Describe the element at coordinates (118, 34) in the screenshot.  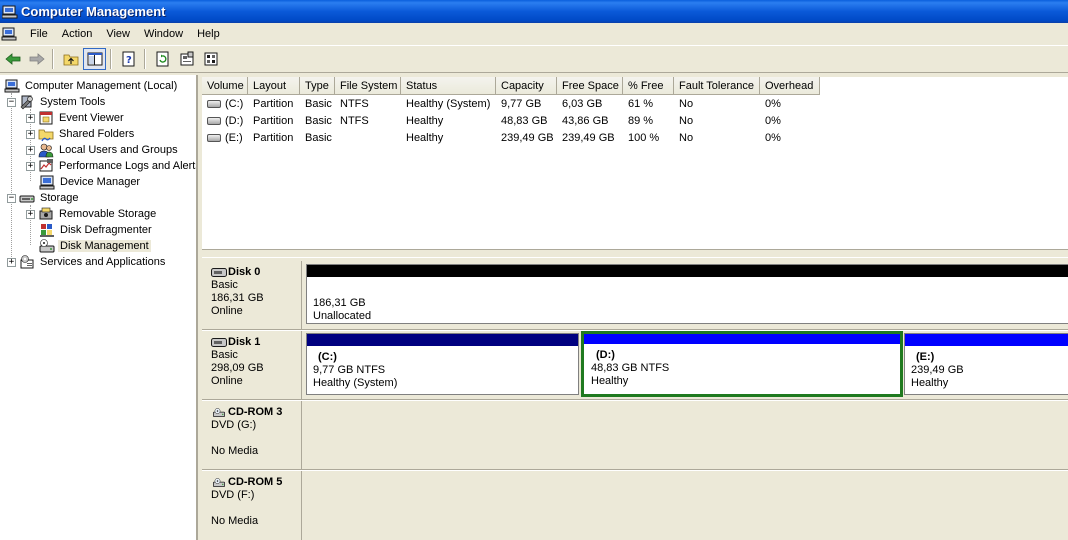
I see `menu-view: View` at that location.